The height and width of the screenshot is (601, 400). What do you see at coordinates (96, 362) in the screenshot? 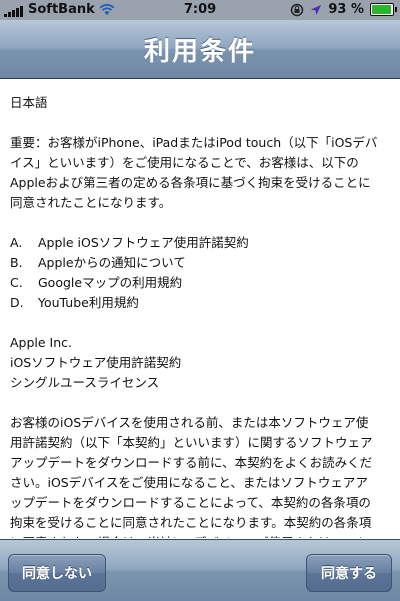
I see `license-title: iOSソフトウェア使用許諾契約` at bounding box center [96, 362].